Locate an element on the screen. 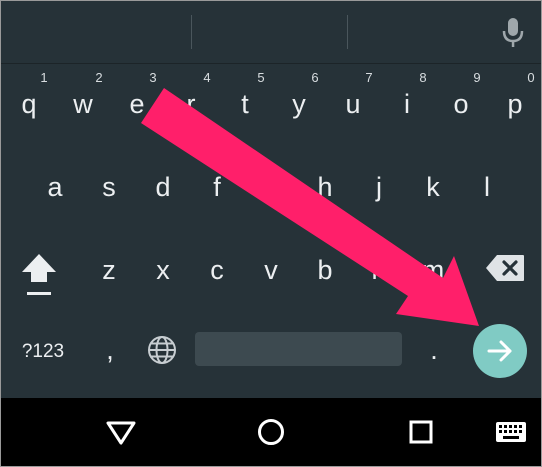  nav-recents-button is located at coordinates (421, 432).